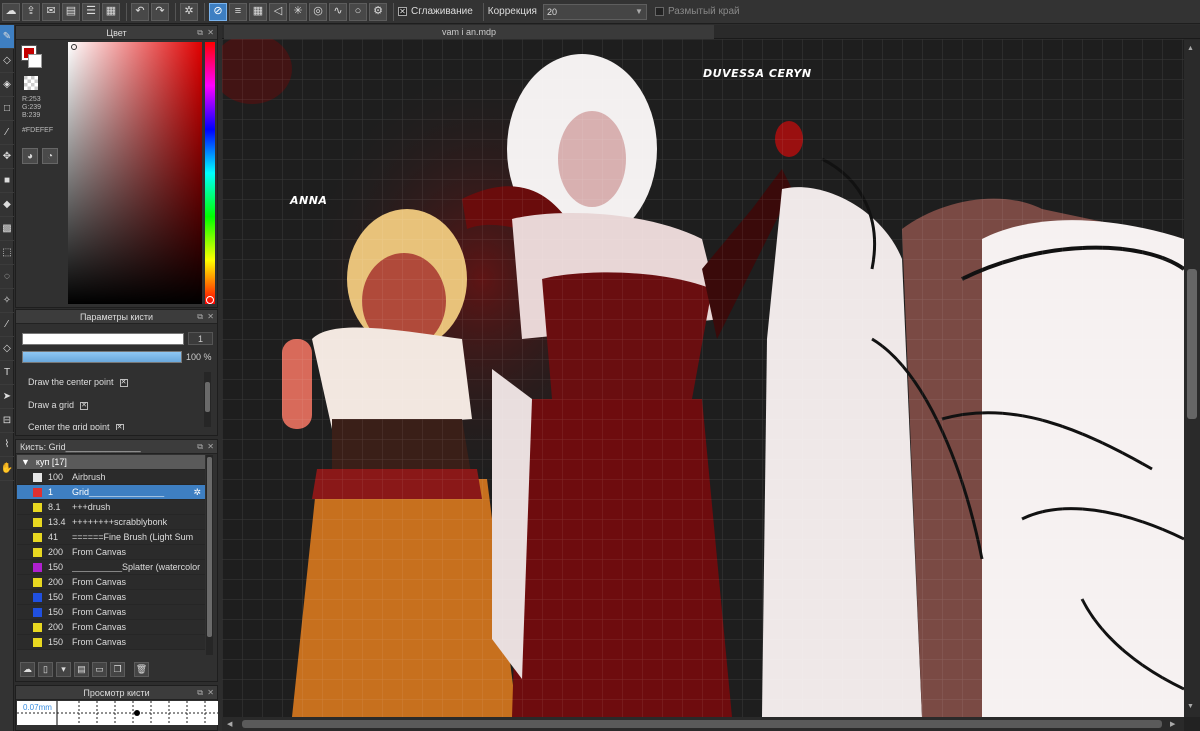  Describe the element at coordinates (358, 11) in the screenshot. I see `snap-circle-icon: ○` at that location.